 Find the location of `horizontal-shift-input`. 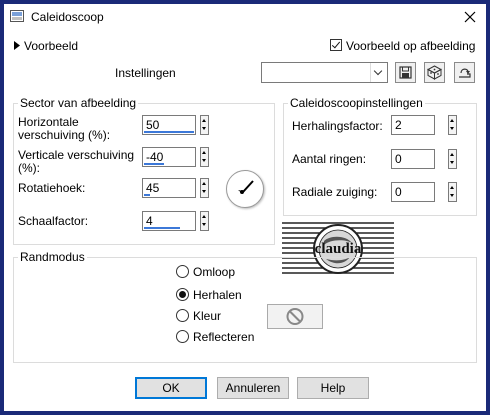

horizontal-shift-input is located at coordinates (169, 125).